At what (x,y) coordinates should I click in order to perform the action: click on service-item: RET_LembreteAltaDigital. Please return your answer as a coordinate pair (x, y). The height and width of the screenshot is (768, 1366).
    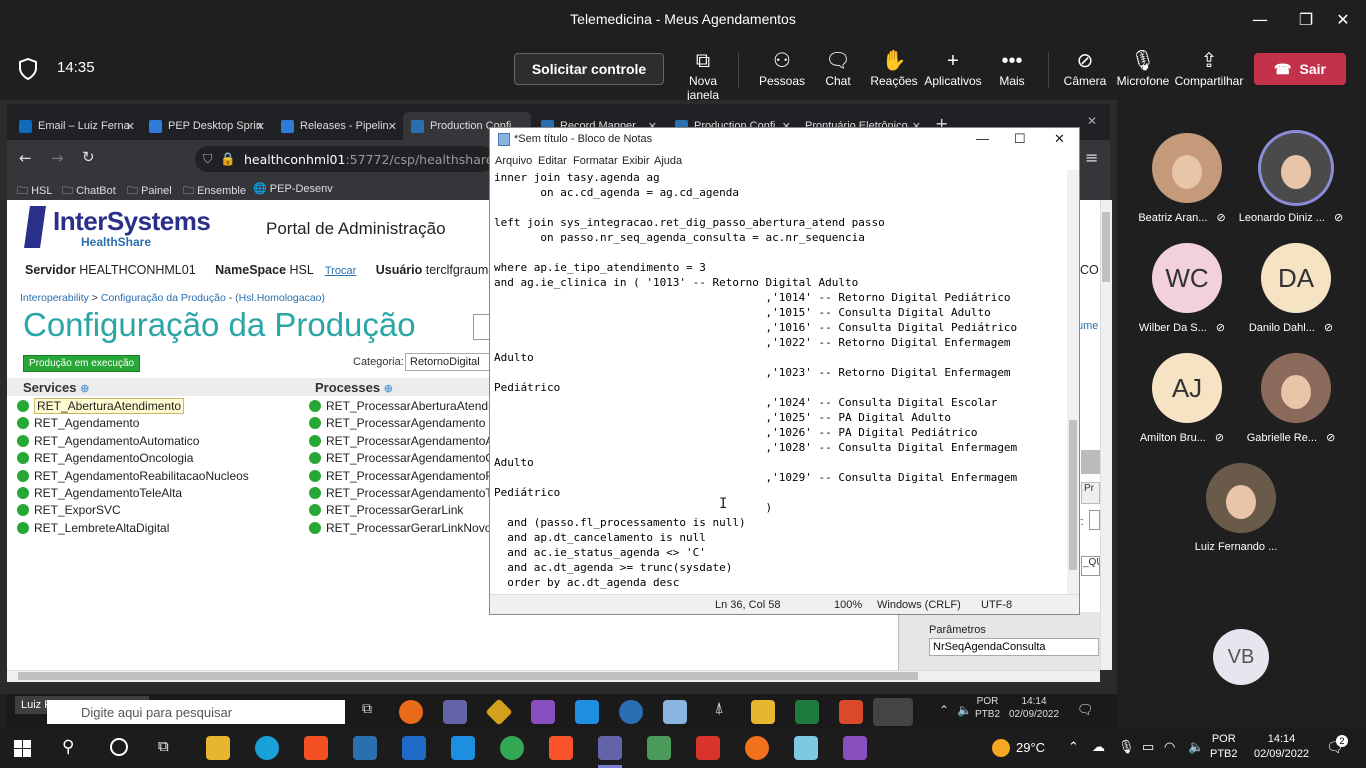
    Looking at the image, I should click on (93, 528).